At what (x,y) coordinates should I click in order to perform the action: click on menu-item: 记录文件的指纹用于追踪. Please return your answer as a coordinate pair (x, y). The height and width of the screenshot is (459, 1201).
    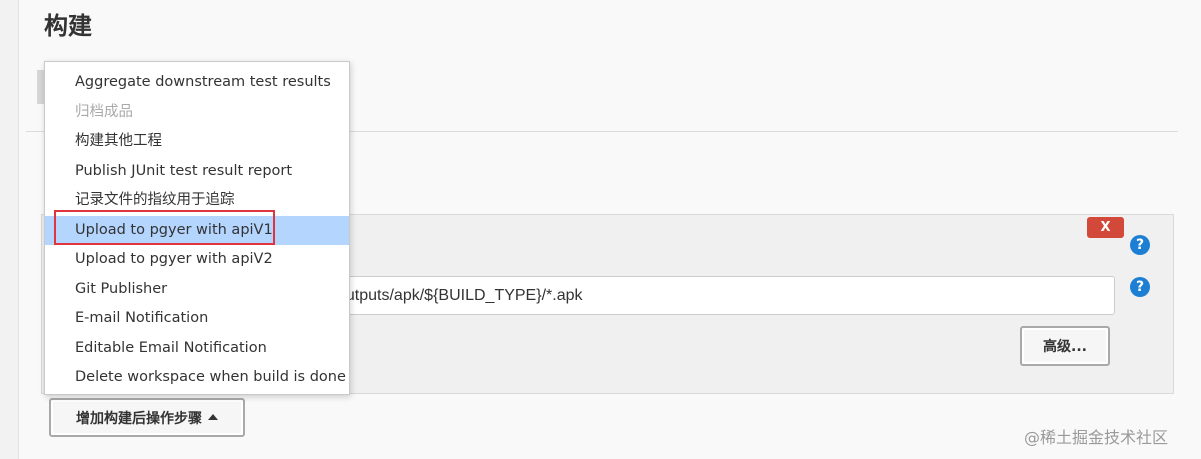
    Looking at the image, I should click on (197, 201).